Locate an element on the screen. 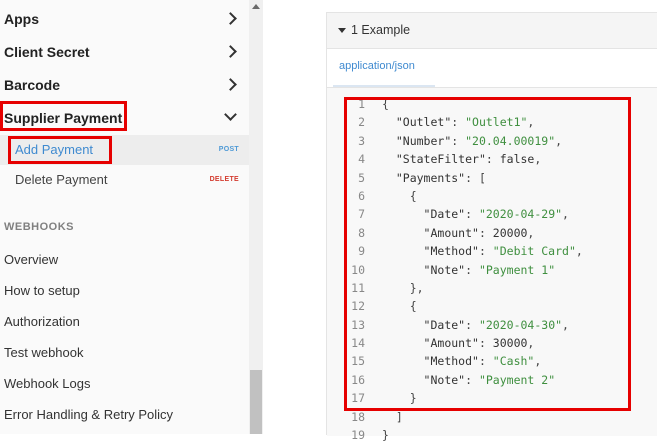 Image resolution: width=657 pixels, height=444 pixels. nav-group-apps: Apps is located at coordinates (124, 19).